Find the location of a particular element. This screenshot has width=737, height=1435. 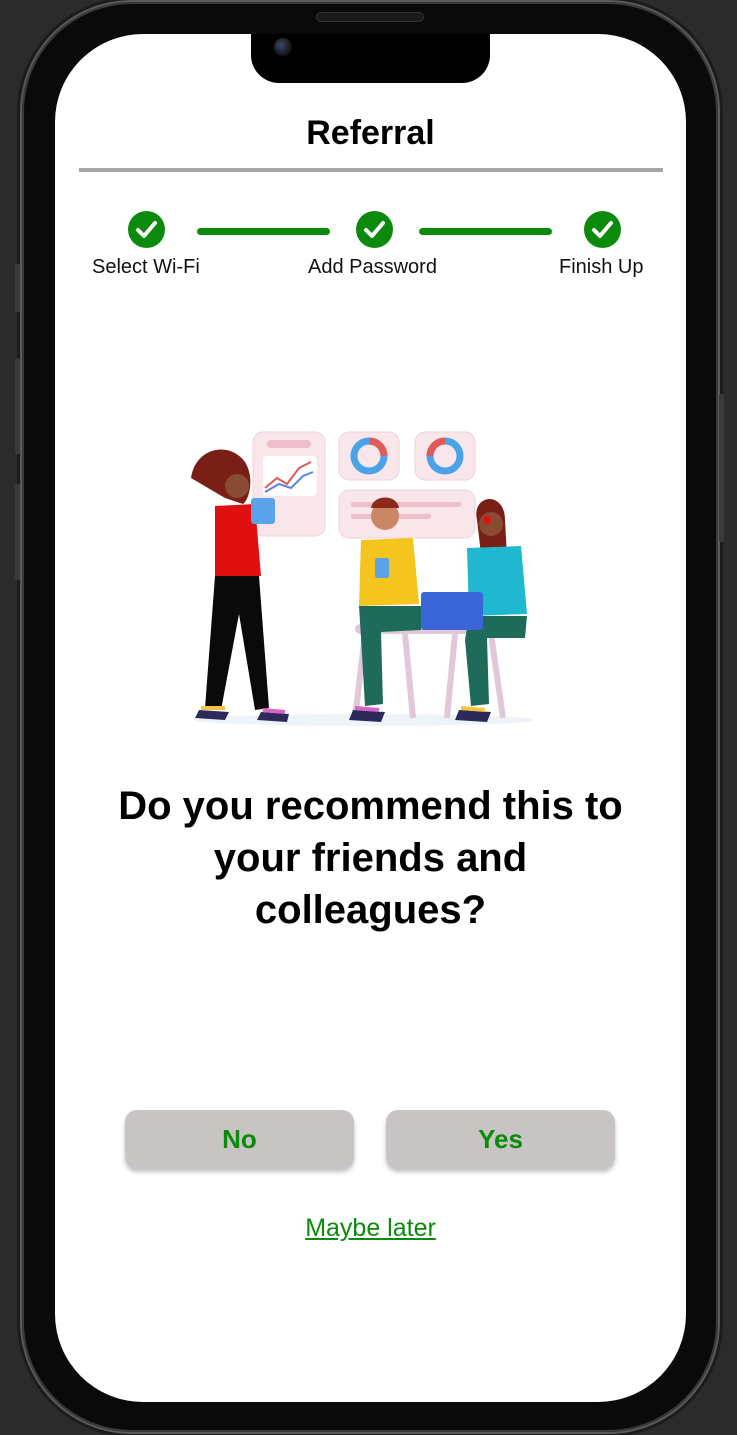

maybe-later-link: Maybe later is located at coordinates (370, 1228).